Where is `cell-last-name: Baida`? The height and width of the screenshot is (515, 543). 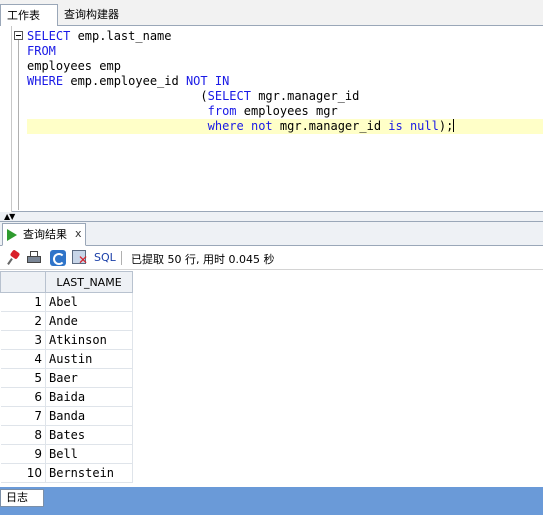
cell-last-name: Baida is located at coordinates (89, 397).